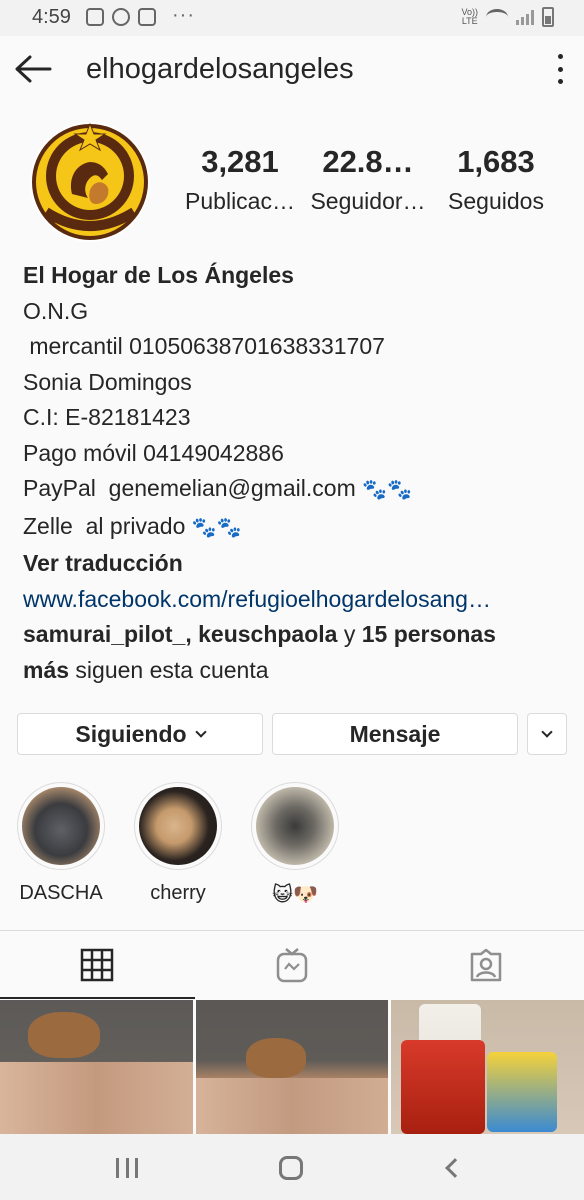 The image size is (584, 1200). What do you see at coordinates (189, 488) in the screenshot?
I see `bio-line-text: PayPal genemelian@gmail.com` at bounding box center [189, 488].